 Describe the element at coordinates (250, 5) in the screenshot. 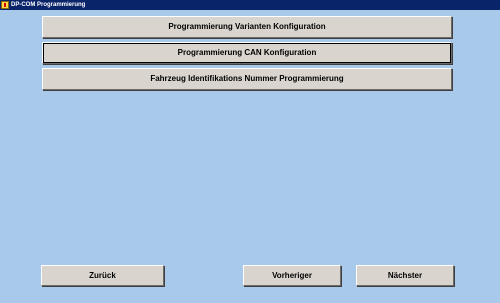

I see `title-bar: DP-COM Programmierung` at that location.